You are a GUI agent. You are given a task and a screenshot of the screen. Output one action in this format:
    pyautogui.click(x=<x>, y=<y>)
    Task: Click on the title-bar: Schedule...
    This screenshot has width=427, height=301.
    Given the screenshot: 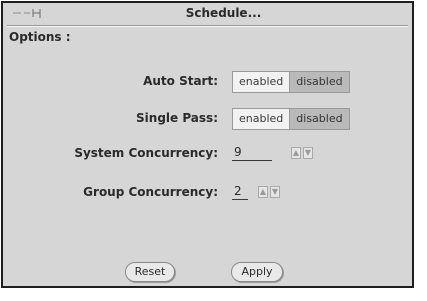 What is the action you would take?
    pyautogui.click(x=207, y=14)
    